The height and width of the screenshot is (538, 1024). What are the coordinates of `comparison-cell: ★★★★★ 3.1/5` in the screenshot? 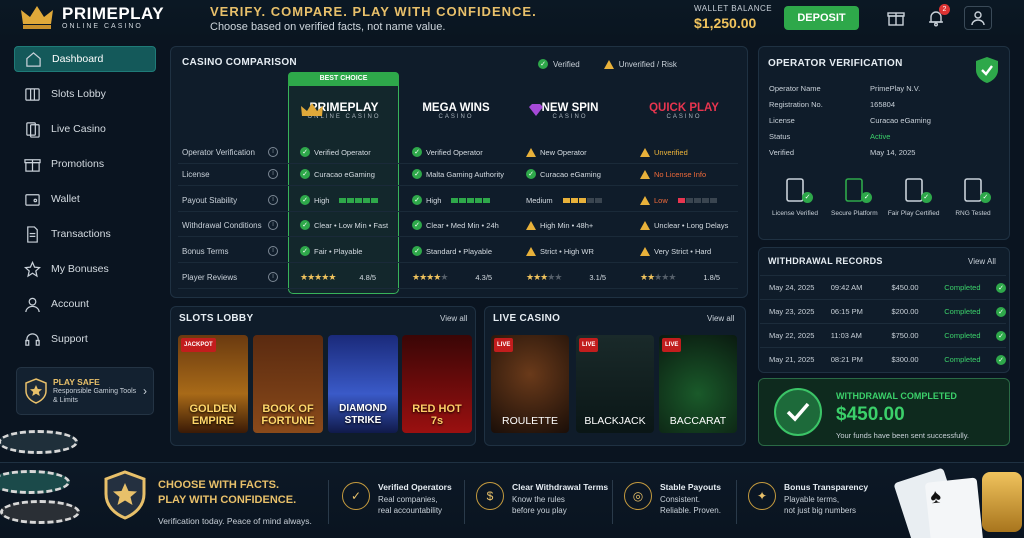 It's located at (566, 277).